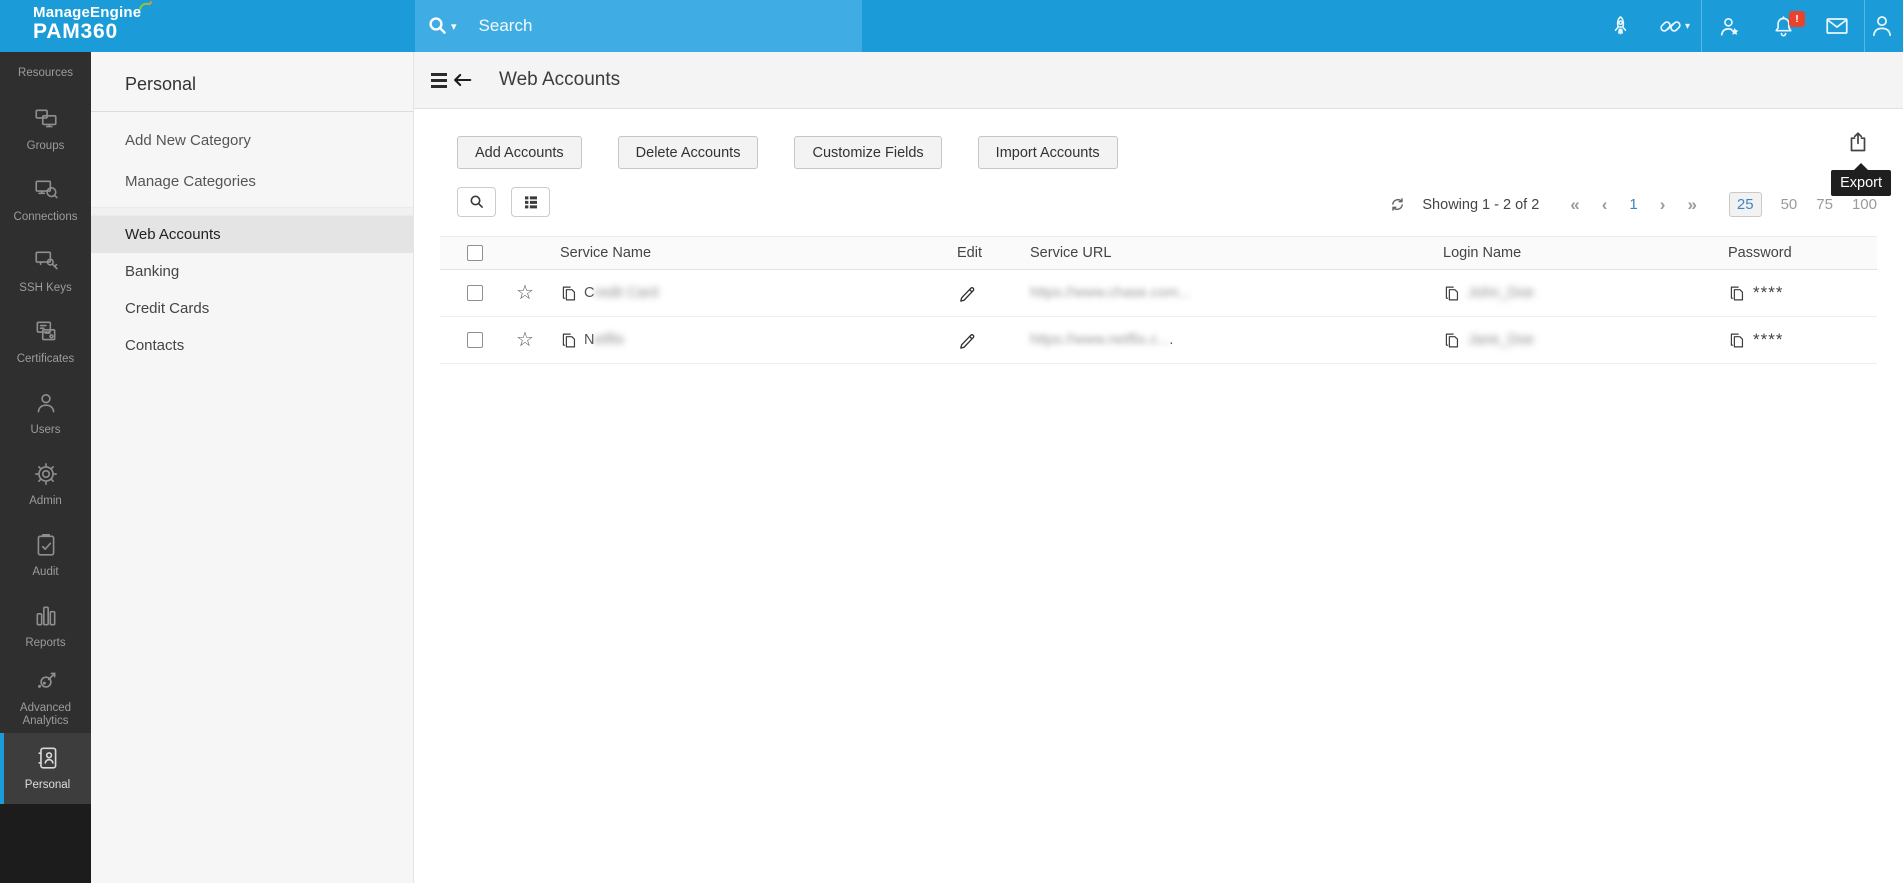  I want to click on app-logo: ManageEngine PAM360, so click(93, 22).